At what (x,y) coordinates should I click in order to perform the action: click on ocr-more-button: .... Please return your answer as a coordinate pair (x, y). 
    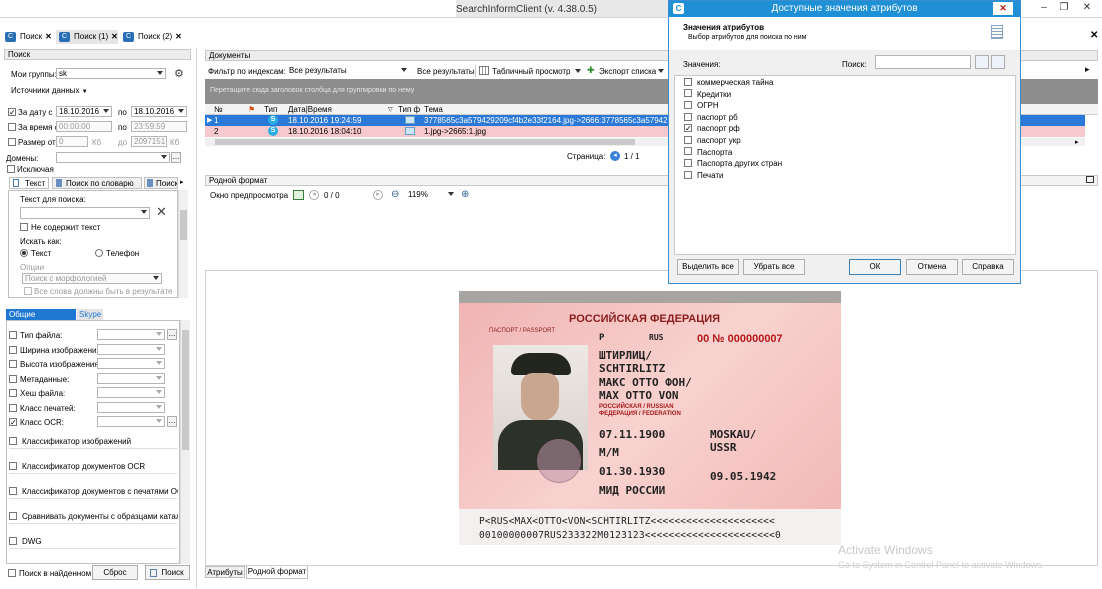
    Looking at the image, I should click on (172, 421).